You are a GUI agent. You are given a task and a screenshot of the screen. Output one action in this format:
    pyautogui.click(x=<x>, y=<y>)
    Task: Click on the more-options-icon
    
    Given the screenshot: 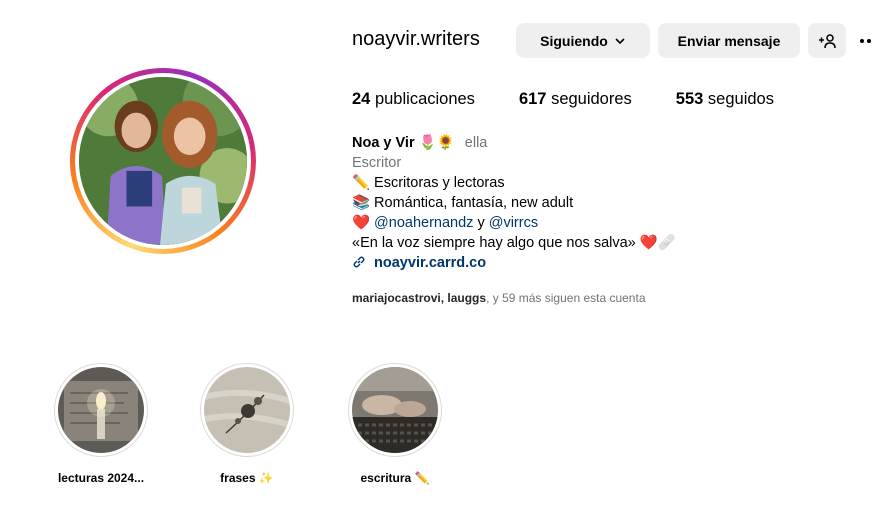 What is the action you would take?
    pyautogui.click(x=861, y=41)
    